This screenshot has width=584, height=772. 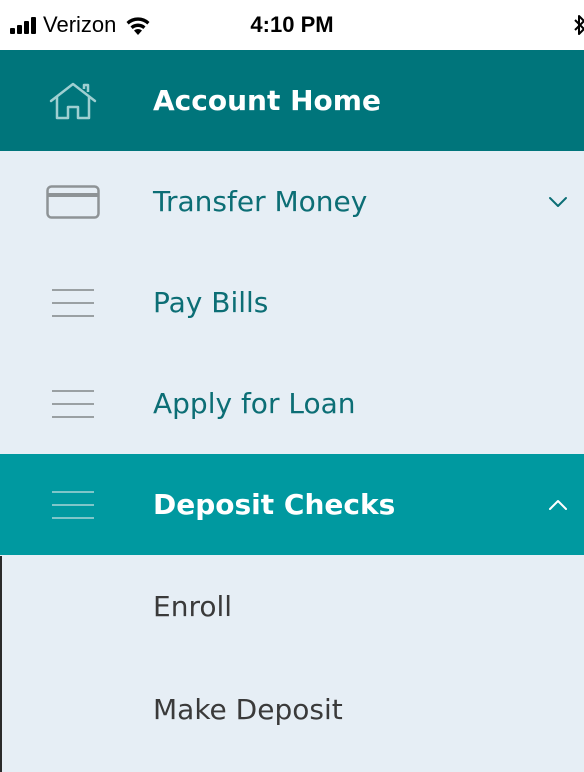 What do you see at coordinates (267, 100) in the screenshot?
I see `menu-item-label: Account Home` at bounding box center [267, 100].